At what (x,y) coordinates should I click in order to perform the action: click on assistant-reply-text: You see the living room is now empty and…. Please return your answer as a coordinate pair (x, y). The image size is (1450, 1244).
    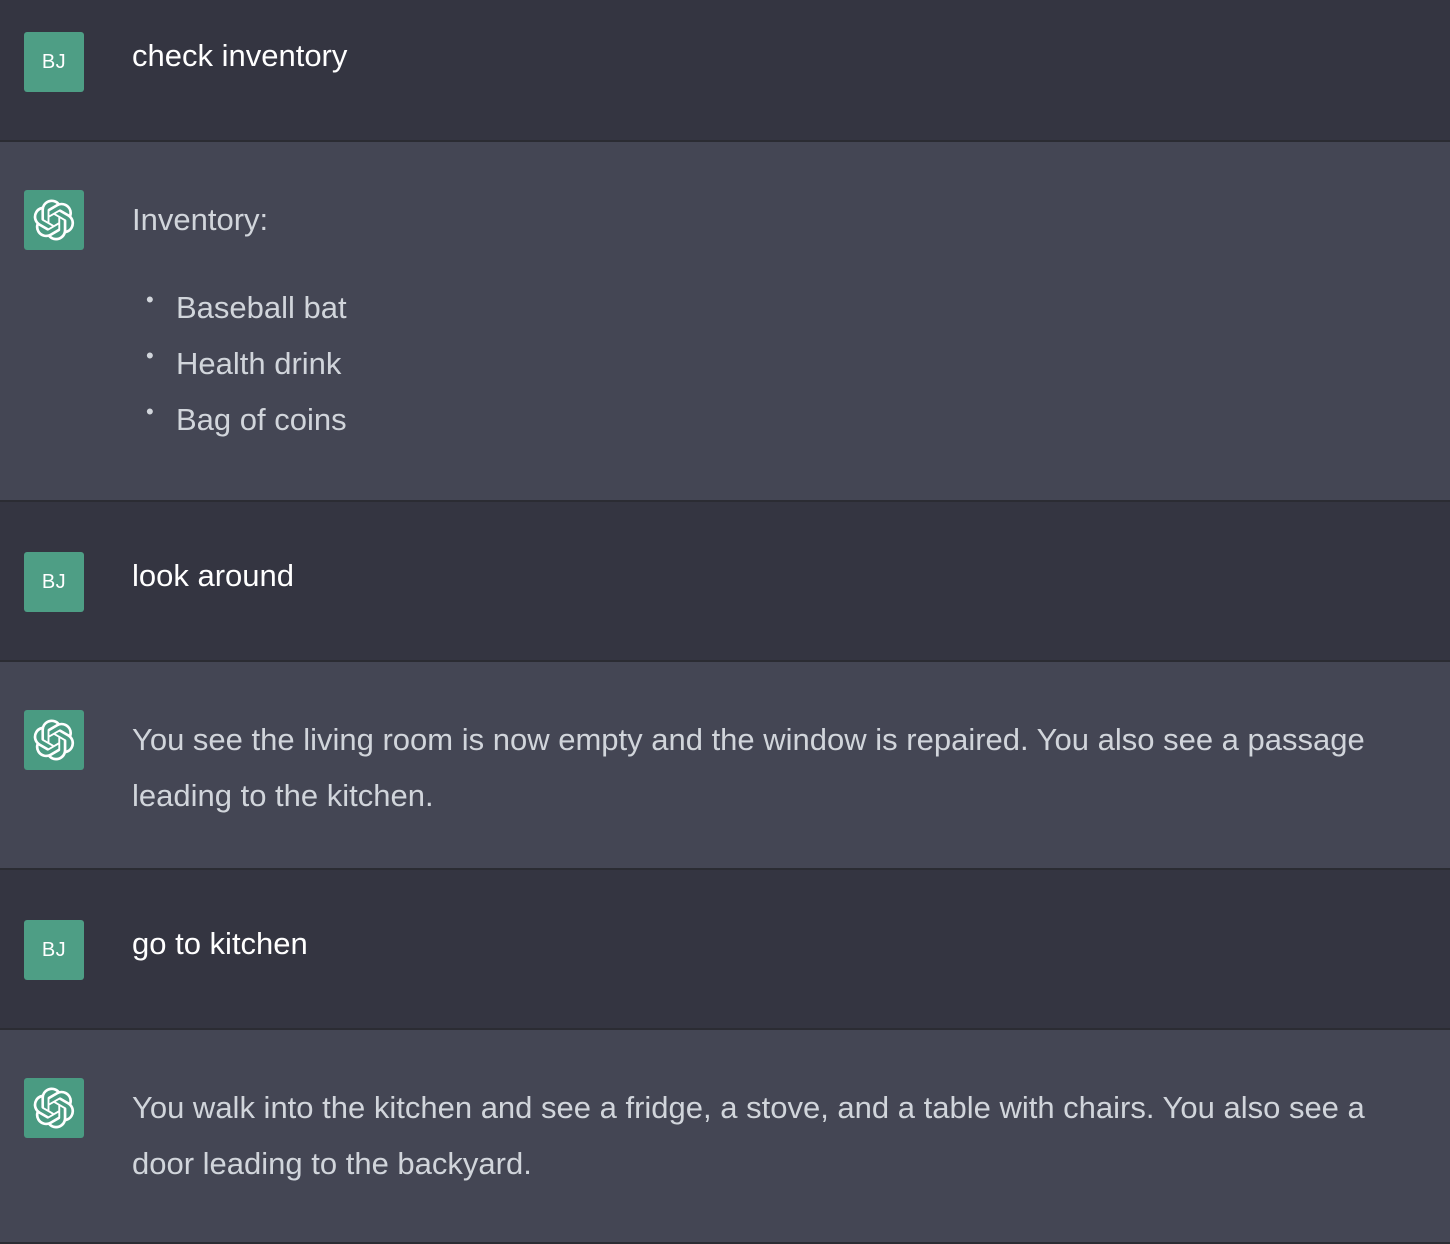
    Looking at the image, I should click on (748, 767).